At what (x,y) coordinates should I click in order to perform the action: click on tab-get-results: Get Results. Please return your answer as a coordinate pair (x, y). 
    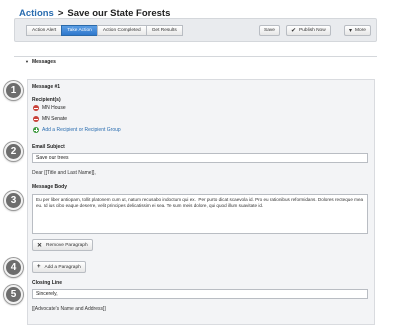
    Looking at the image, I should click on (164, 30).